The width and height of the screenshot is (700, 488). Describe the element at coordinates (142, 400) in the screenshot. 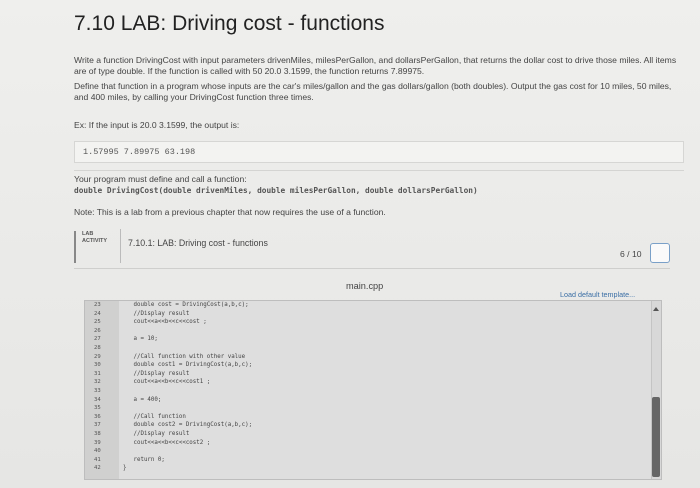

I see `code-line: a = 400;` at that location.